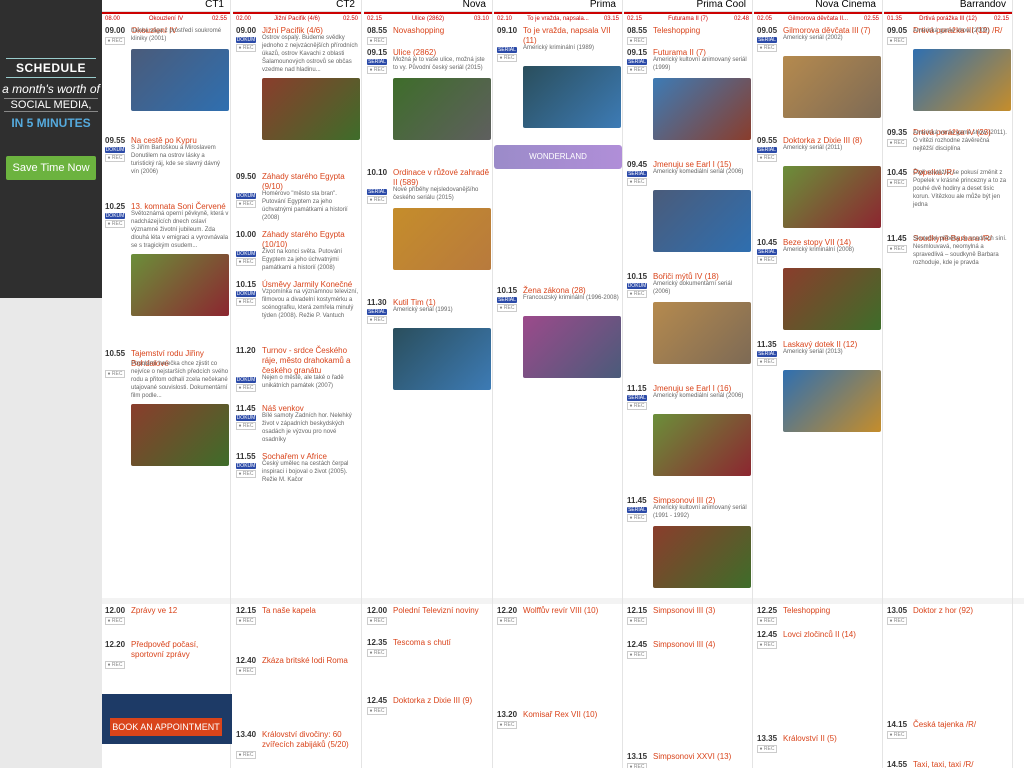 This screenshot has width=1024, height=768. I want to click on program-item: 13.20 Komisař Rex VII (10) ● REC, so click(559, 719).